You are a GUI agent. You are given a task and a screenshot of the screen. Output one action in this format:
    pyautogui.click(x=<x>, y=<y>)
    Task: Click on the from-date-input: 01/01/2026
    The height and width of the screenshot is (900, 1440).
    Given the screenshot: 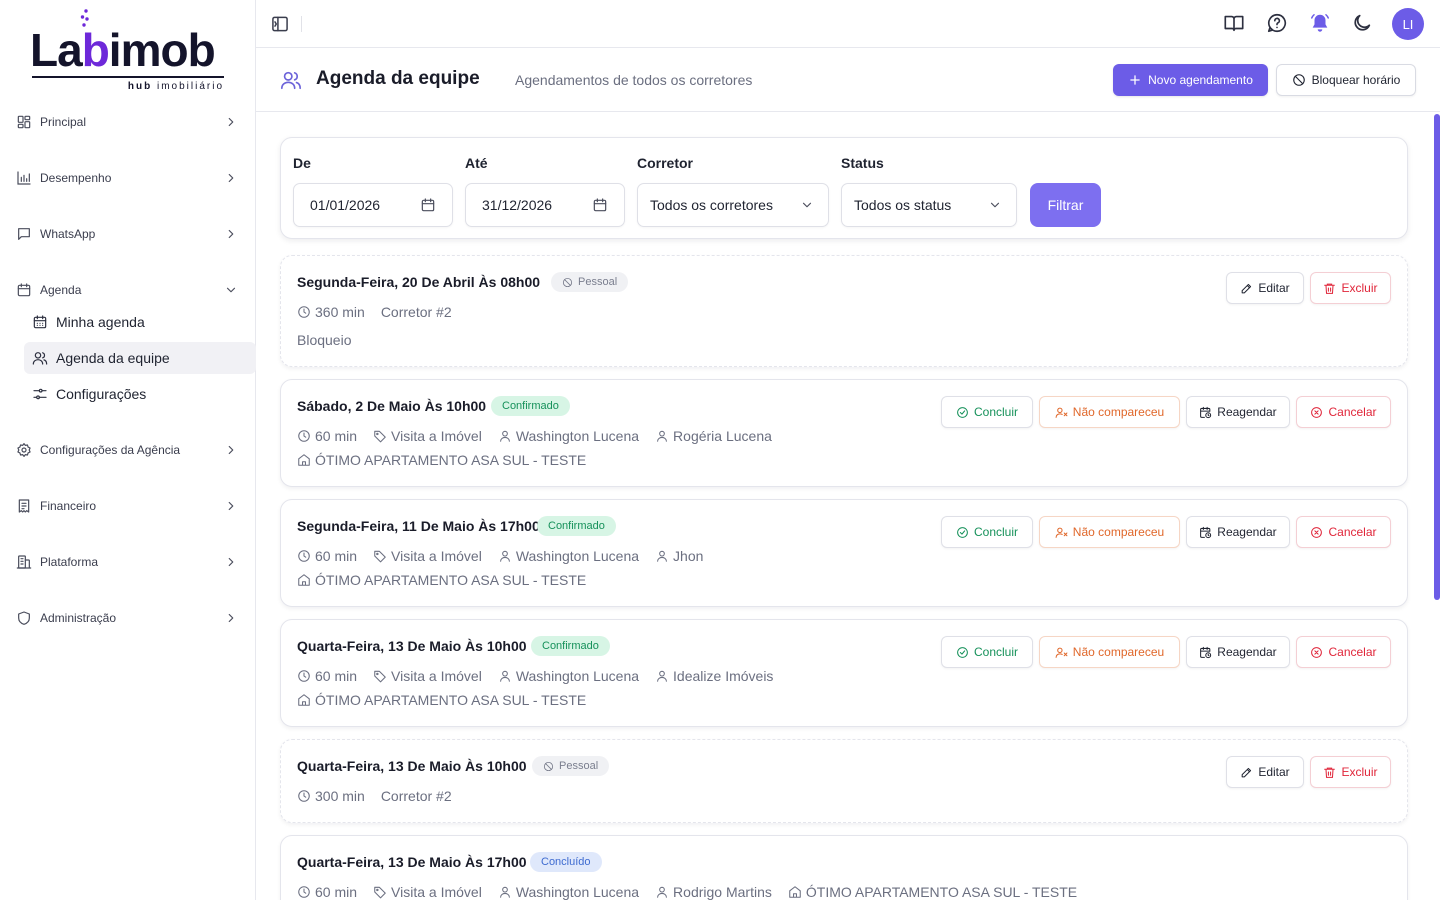 What is the action you would take?
    pyautogui.click(x=373, y=205)
    